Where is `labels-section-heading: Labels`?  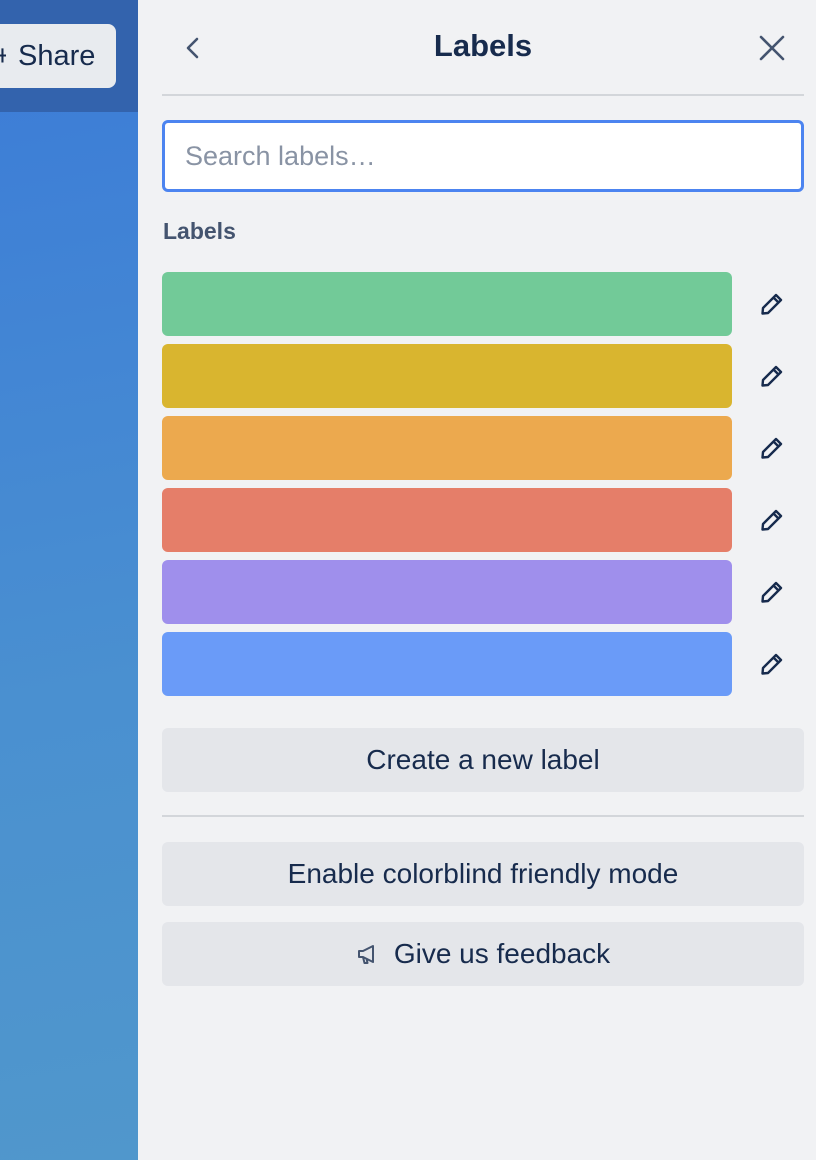 labels-section-heading: Labels is located at coordinates (199, 231).